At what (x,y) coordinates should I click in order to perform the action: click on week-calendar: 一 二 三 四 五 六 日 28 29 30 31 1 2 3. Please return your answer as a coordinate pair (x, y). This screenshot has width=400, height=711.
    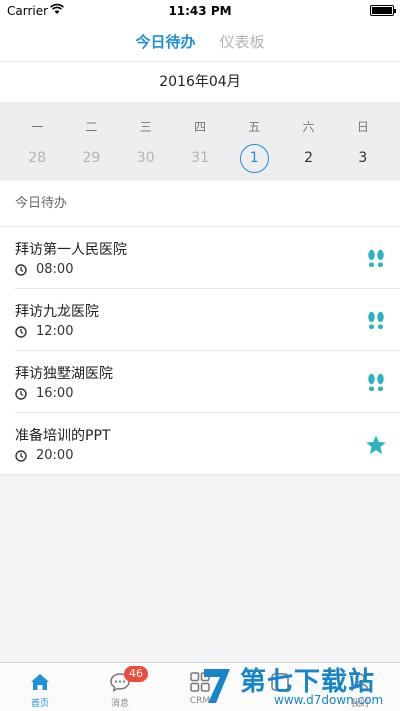
    Looking at the image, I should click on (200, 141).